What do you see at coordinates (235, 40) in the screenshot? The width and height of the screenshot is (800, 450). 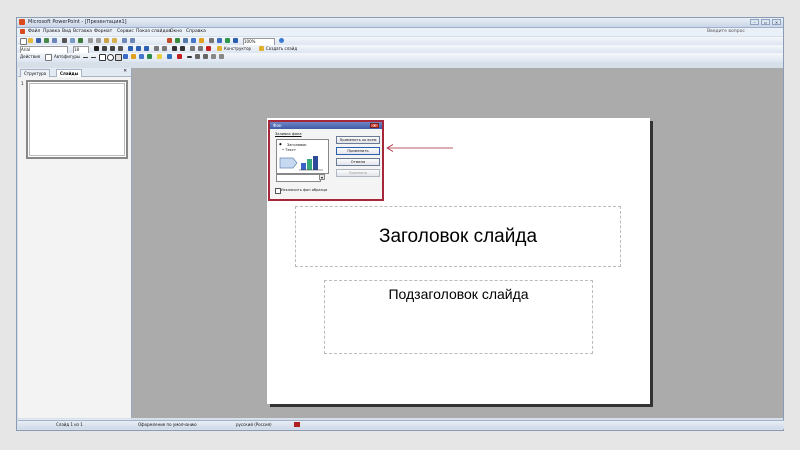 I see `color-grayscale-icon` at bounding box center [235, 40].